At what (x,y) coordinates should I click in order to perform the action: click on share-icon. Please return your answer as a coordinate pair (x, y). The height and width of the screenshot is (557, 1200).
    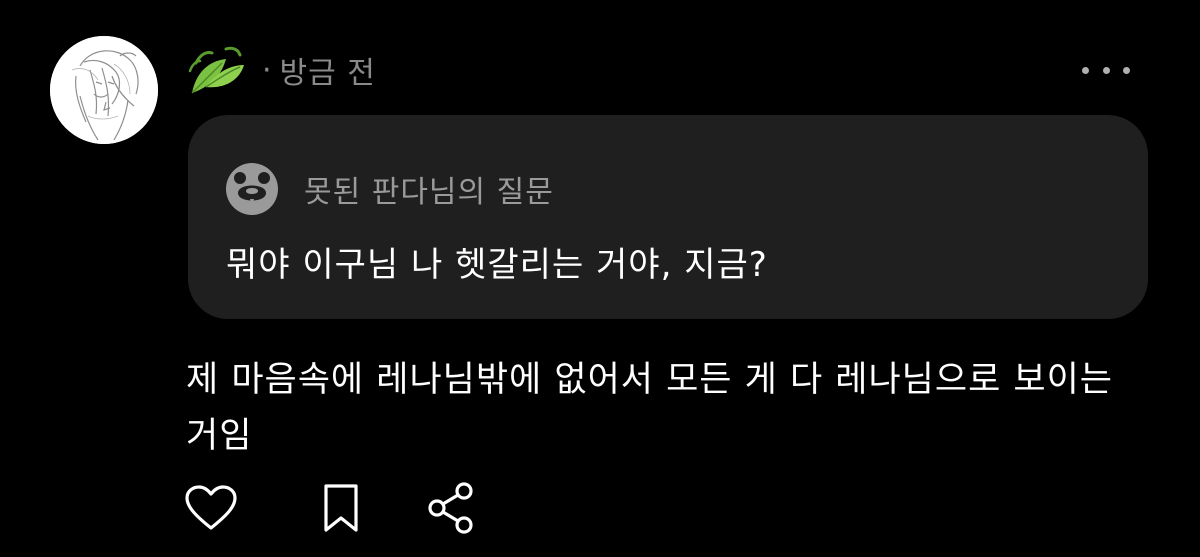
    Looking at the image, I should click on (450, 508).